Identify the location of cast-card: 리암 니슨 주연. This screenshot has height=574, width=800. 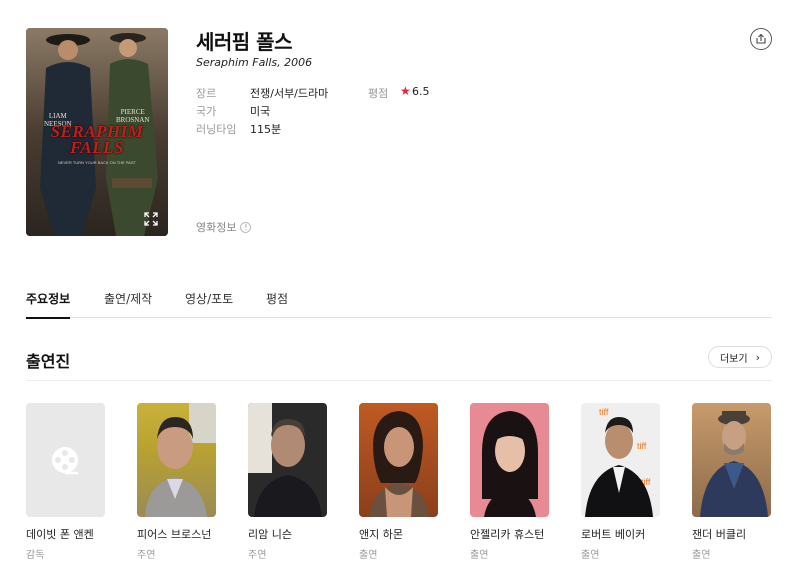
(288, 482).